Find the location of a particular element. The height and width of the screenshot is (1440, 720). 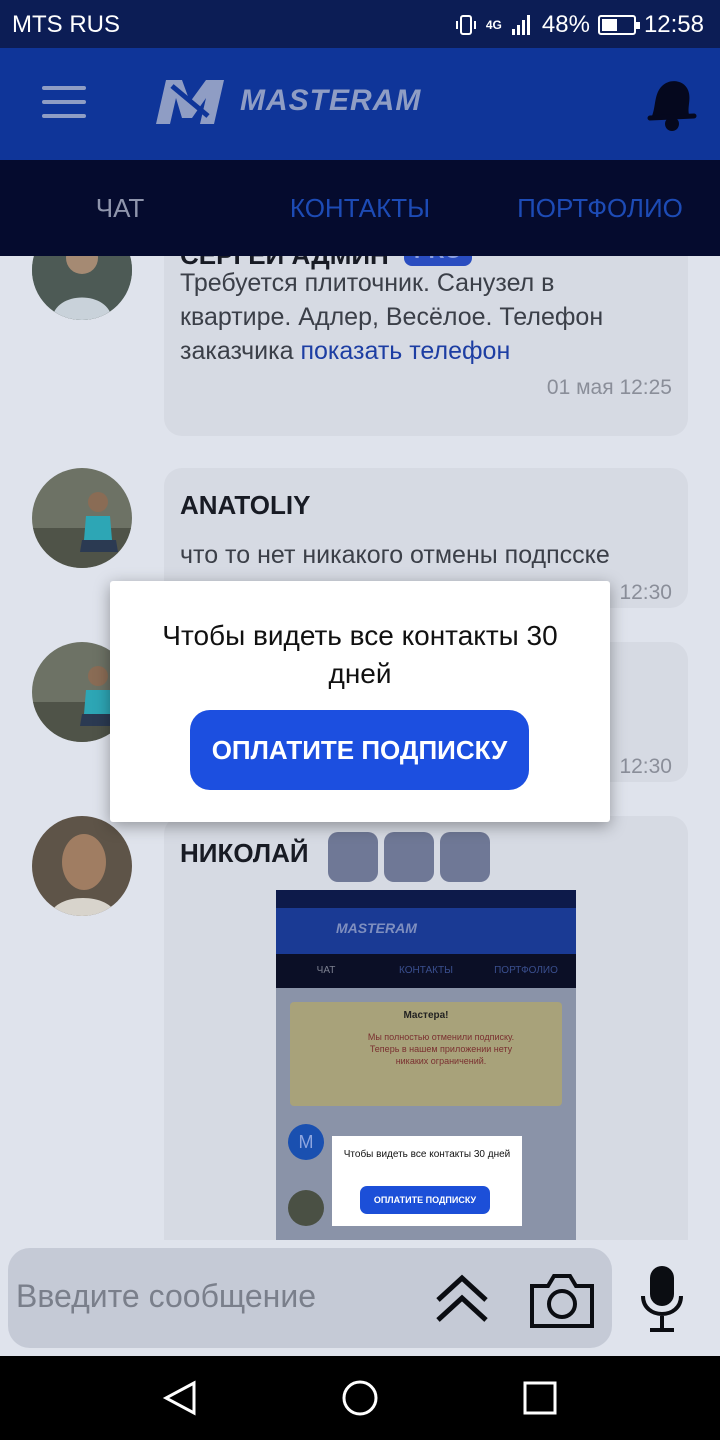

scroll-up-icon is located at coordinates (462, 1298).